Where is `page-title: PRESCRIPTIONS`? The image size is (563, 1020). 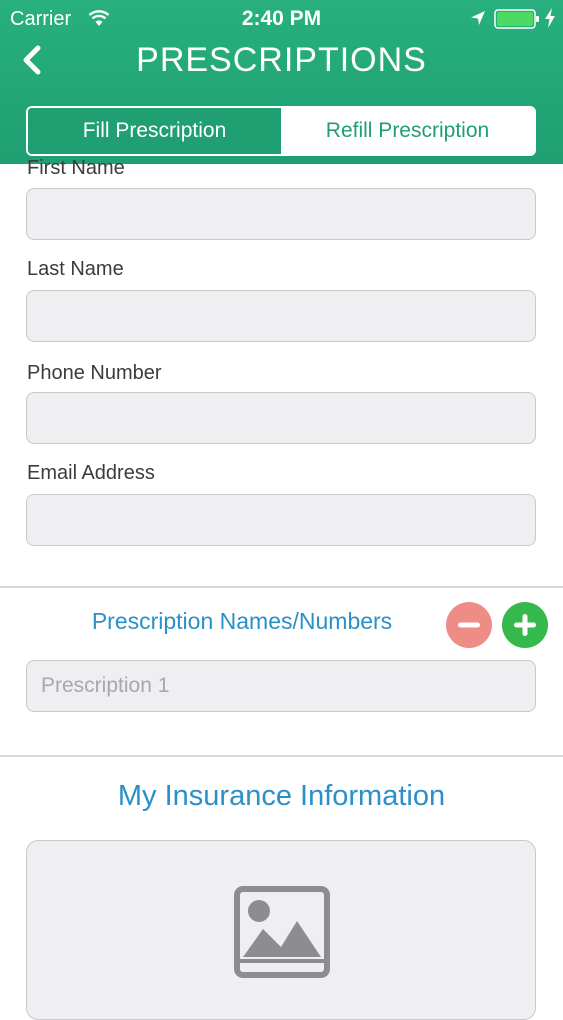
page-title: PRESCRIPTIONS is located at coordinates (281, 60).